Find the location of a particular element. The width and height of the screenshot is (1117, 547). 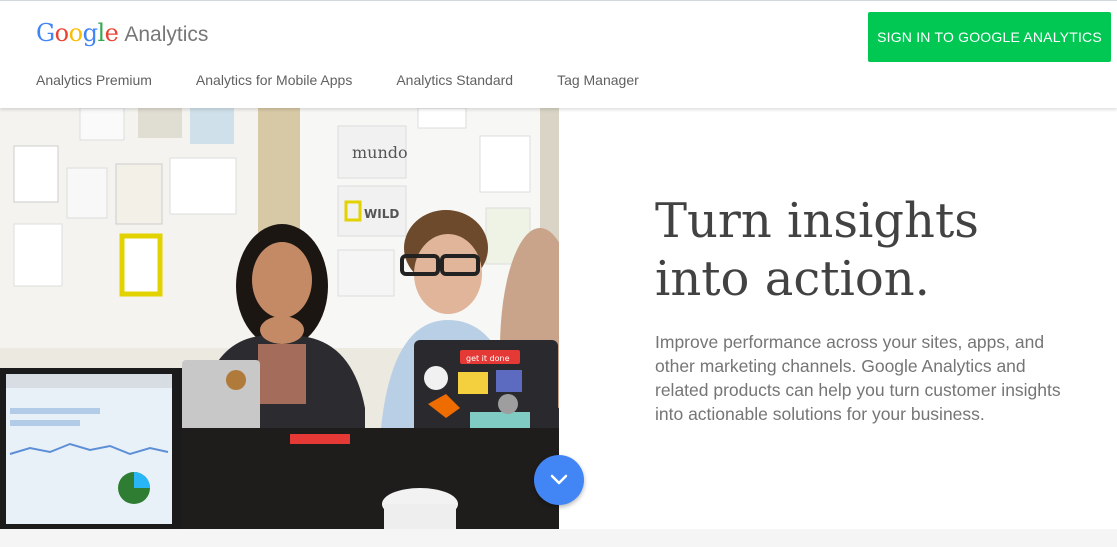

google-analytics-logo: Google Analytics is located at coordinates (122, 33).